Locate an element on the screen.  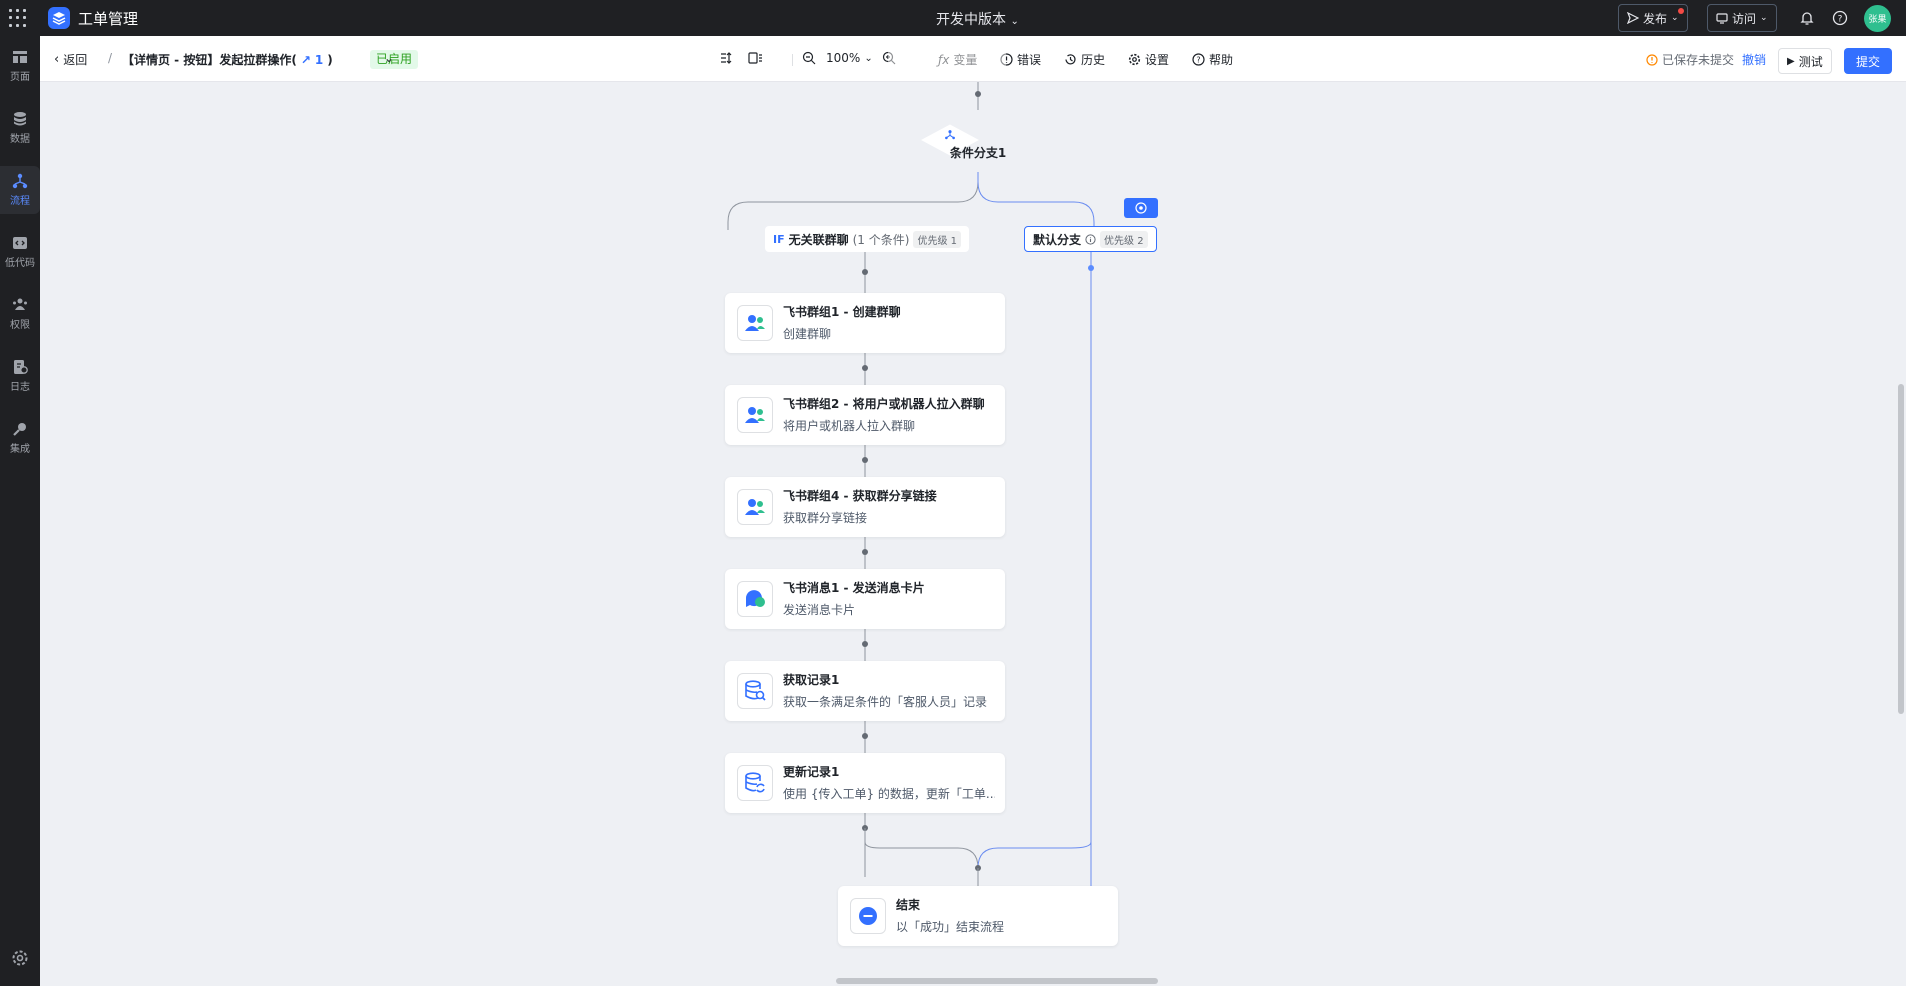
sidebar-item-log: 日志 is located at coordinates (20, 376).